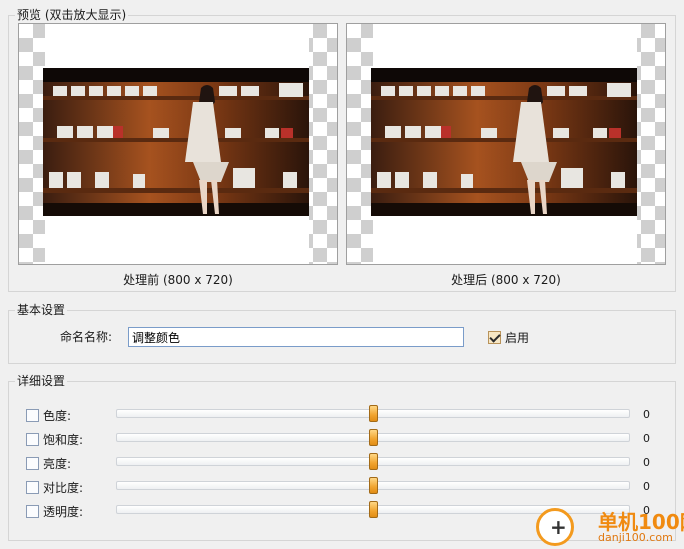  Describe the element at coordinates (646, 462) in the screenshot. I see `brightness-value: 0` at that location.